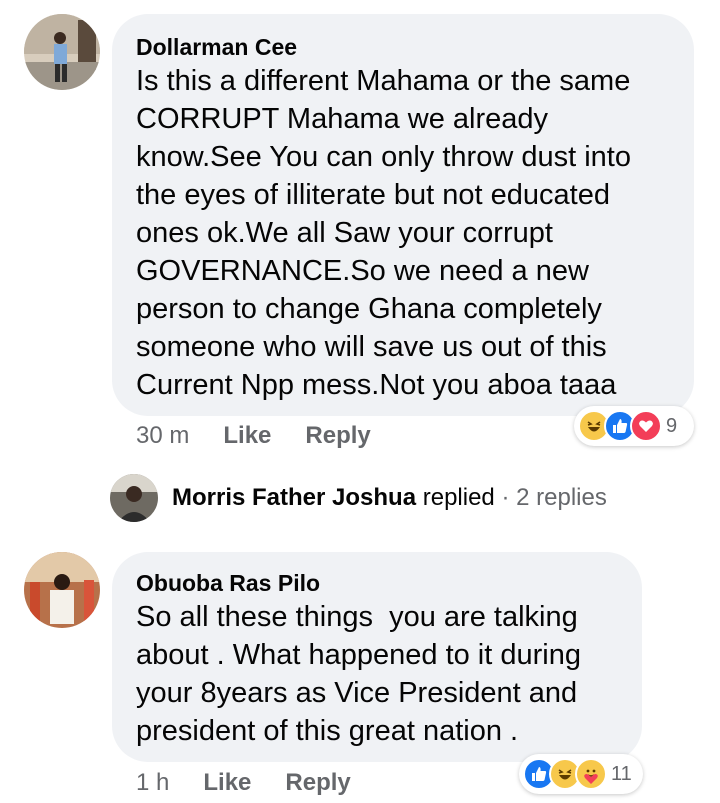 Image resolution: width=720 pixels, height=803 pixels. Describe the element at coordinates (646, 426) in the screenshot. I see `love-reaction-icon` at that location.